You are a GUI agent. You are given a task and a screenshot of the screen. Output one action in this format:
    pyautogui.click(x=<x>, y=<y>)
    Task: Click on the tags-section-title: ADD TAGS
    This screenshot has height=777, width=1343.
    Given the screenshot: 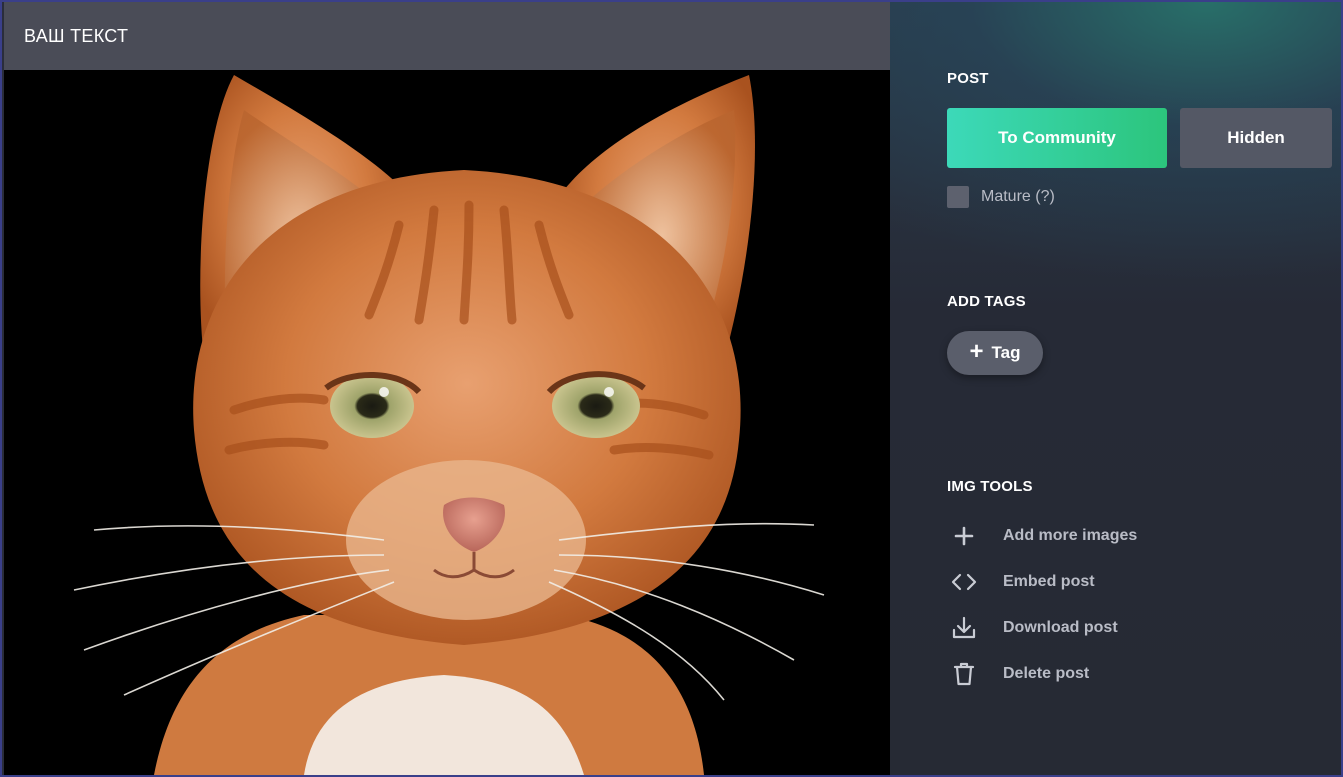 What is the action you would take?
    pyautogui.click(x=986, y=301)
    